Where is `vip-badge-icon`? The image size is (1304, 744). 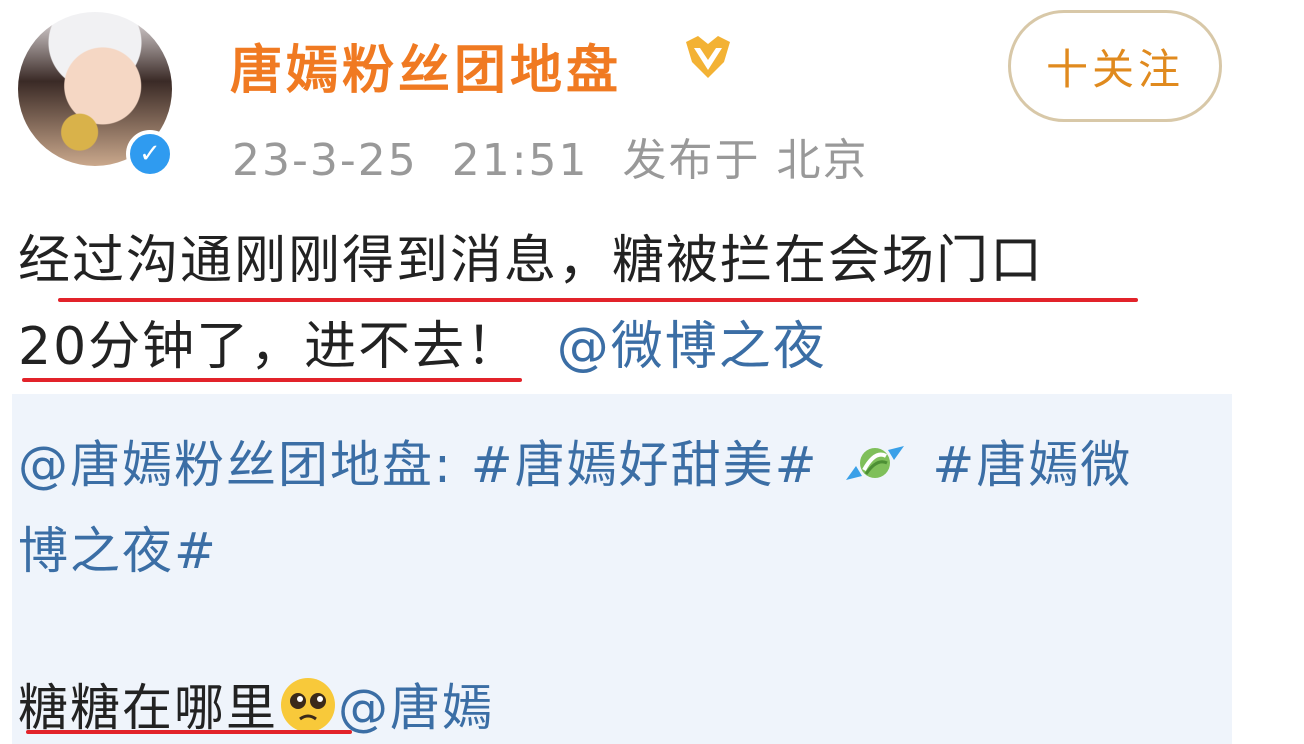 vip-badge-icon is located at coordinates (708, 57).